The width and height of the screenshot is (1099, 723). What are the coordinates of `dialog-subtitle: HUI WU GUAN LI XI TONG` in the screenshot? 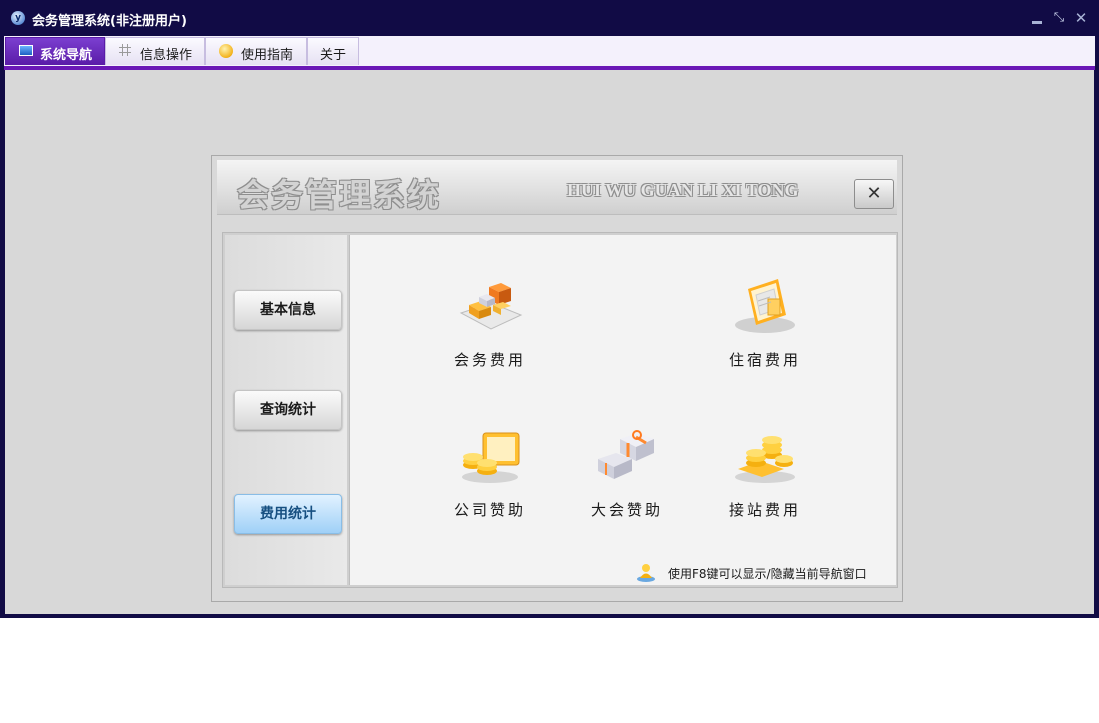 It's located at (683, 190).